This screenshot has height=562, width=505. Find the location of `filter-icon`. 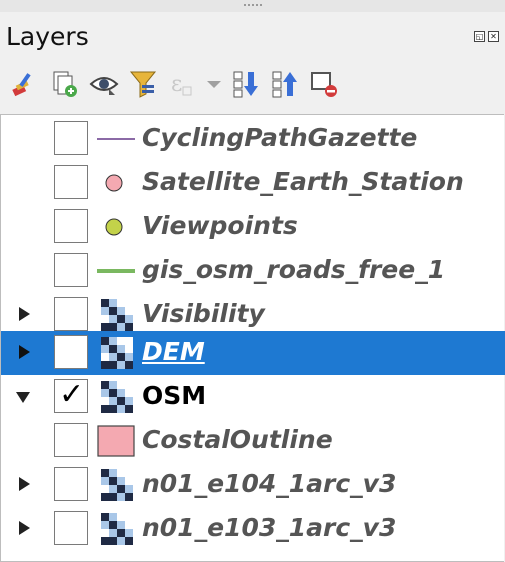

filter-icon is located at coordinates (143, 84).